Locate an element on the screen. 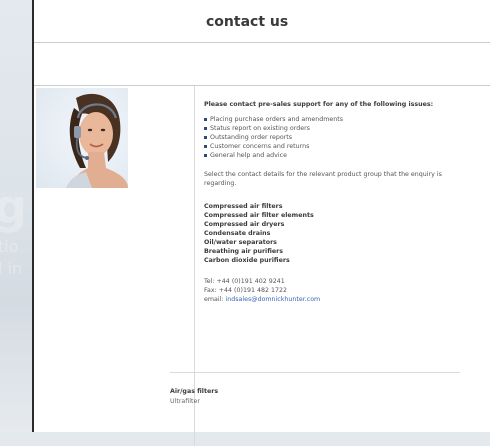 The image size is (490, 446). page-title: contact us is located at coordinates (247, 22).